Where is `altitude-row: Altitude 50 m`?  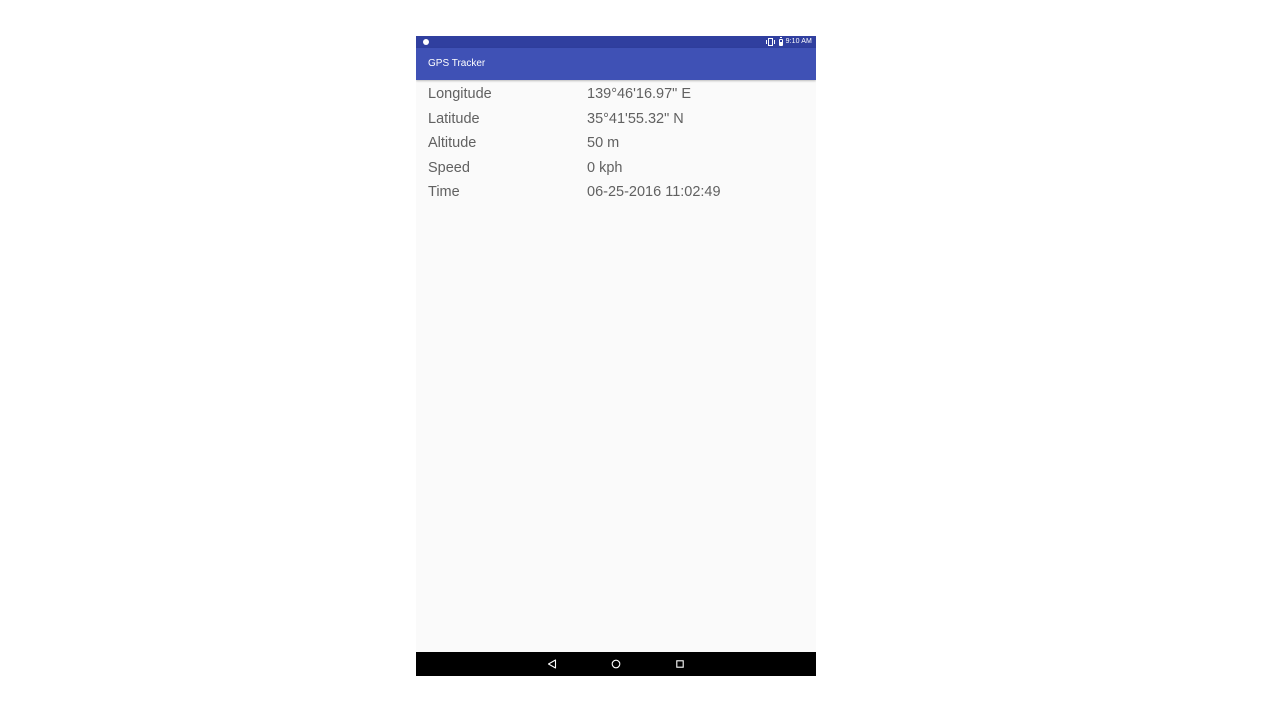
altitude-row: Altitude 50 m is located at coordinates (616, 143).